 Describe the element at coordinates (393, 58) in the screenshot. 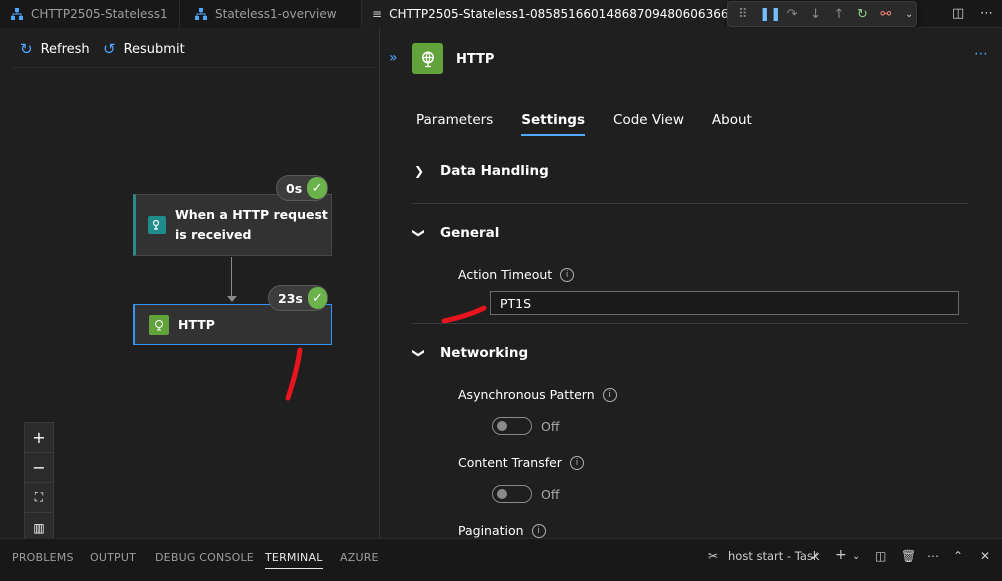

I see `collapse-panel-icon: »` at that location.